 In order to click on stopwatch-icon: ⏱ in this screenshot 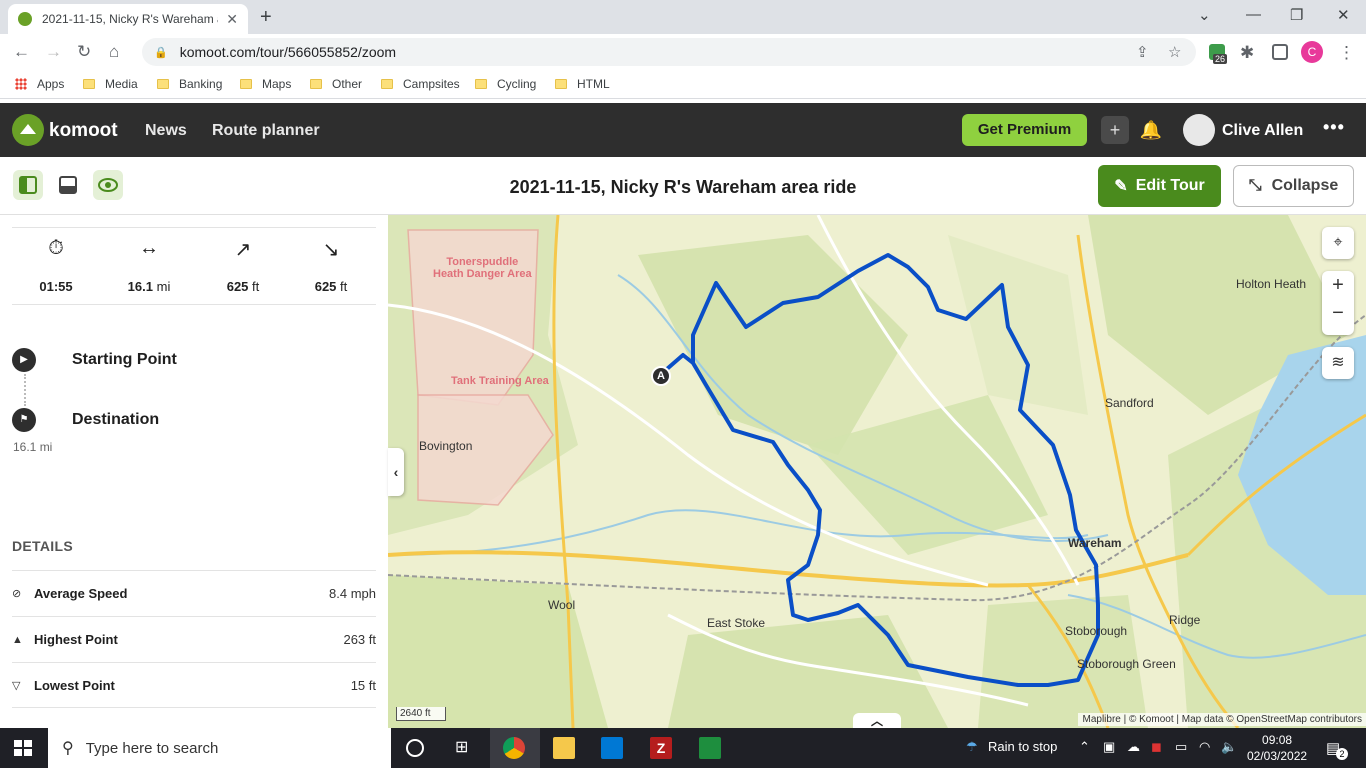, I will do `click(56, 248)`.